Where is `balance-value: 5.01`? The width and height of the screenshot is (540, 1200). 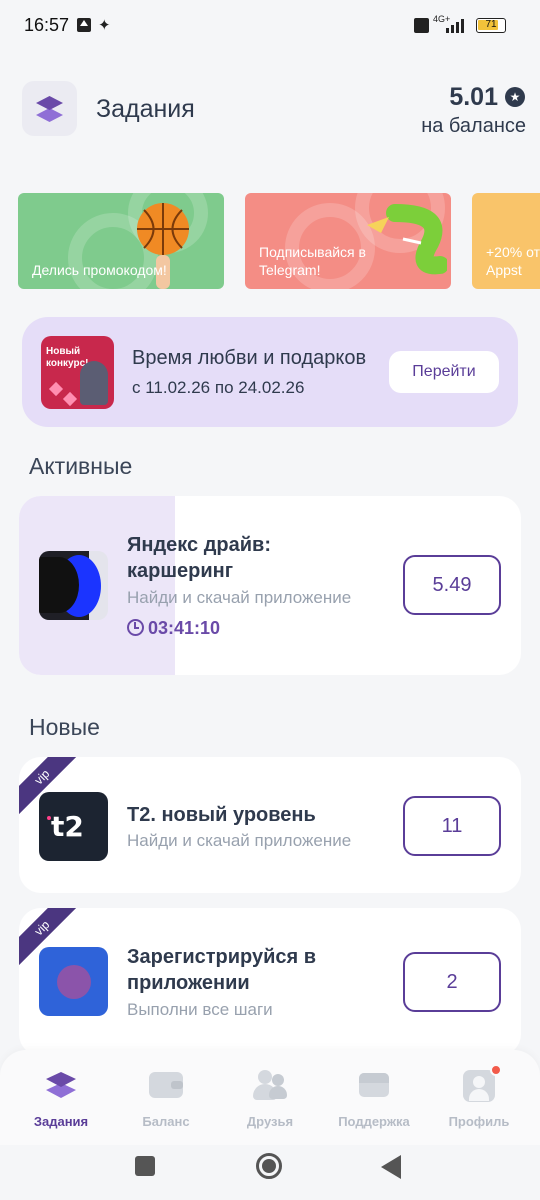
balance-value: 5.01 is located at coordinates (473, 97).